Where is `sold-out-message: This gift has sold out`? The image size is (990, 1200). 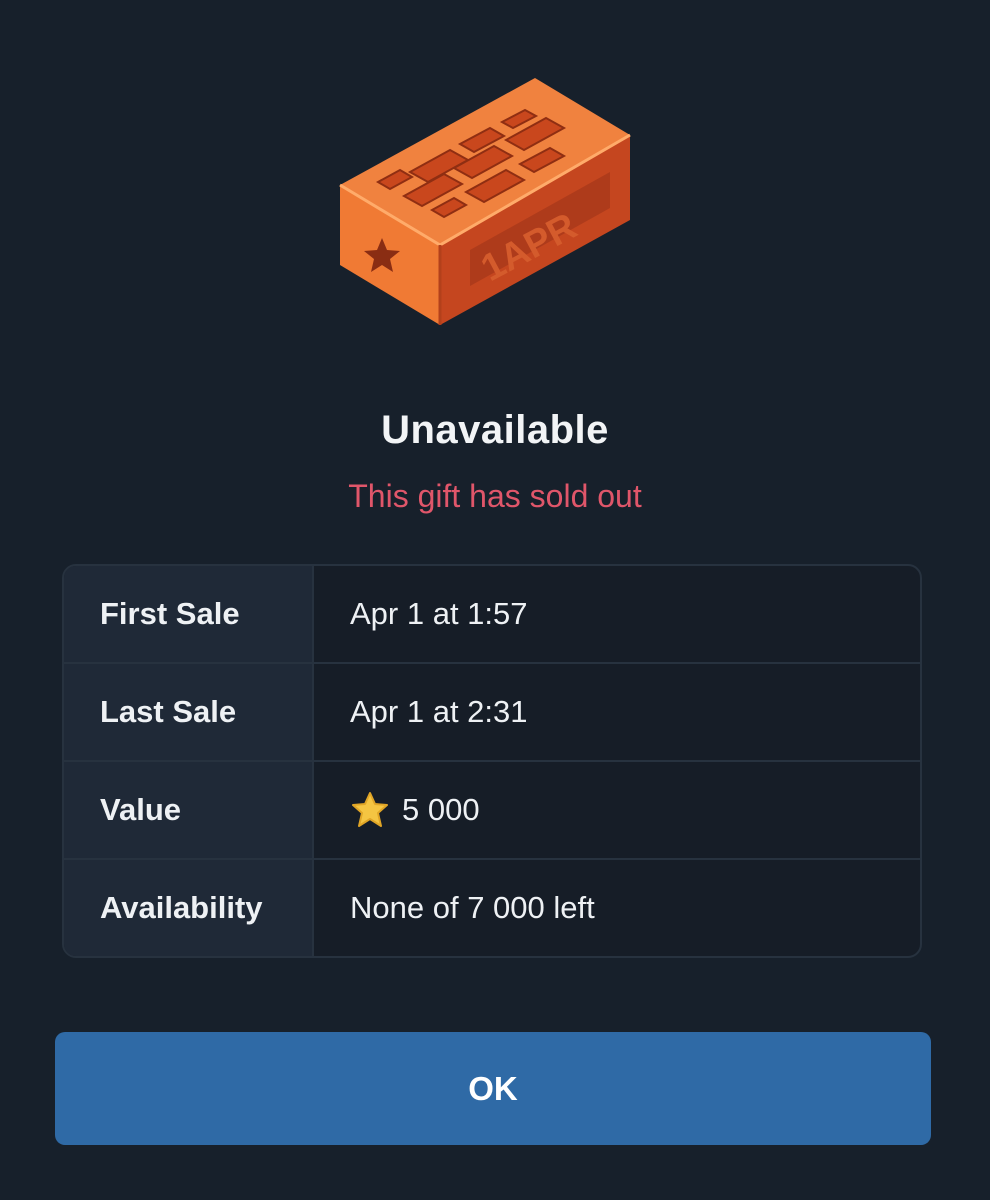
sold-out-message: This gift has sold out is located at coordinates (495, 496).